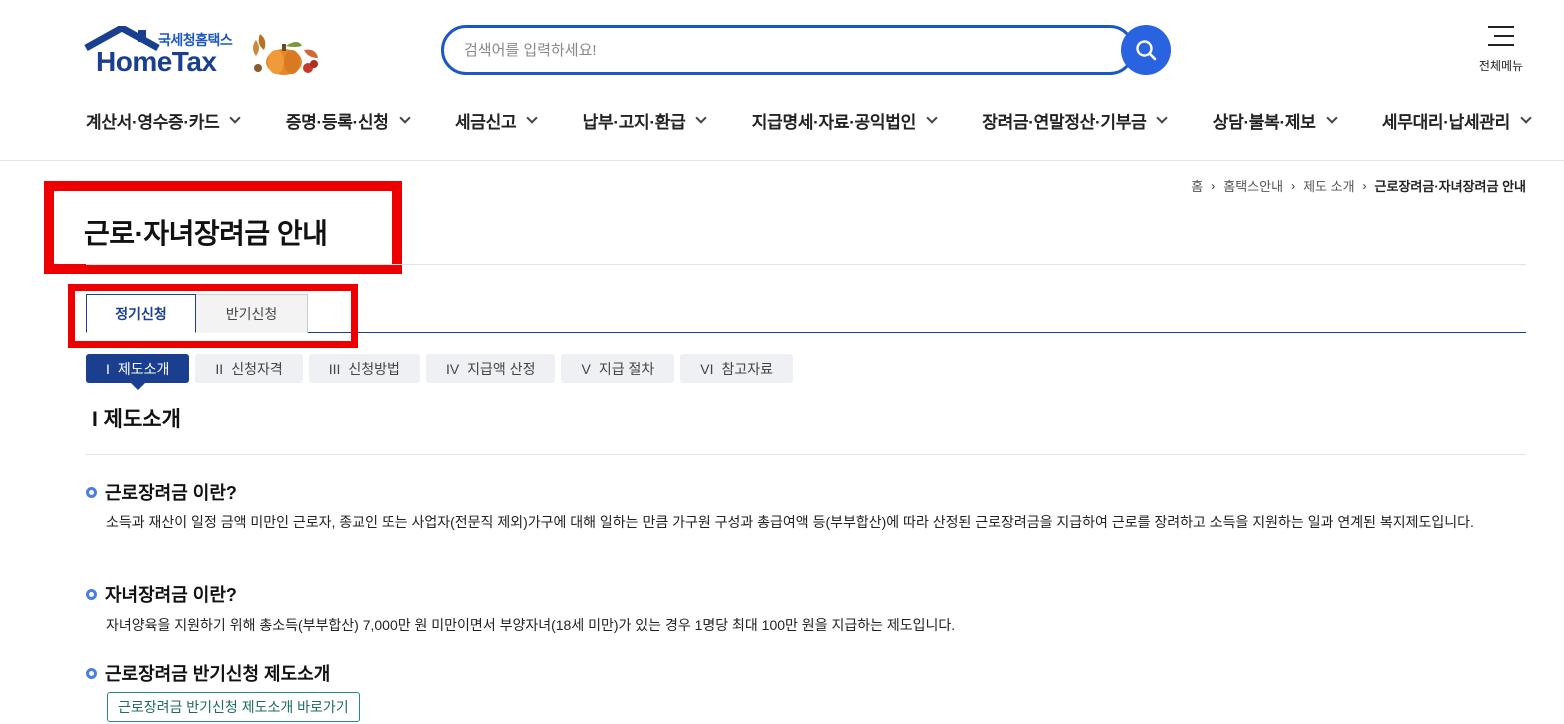 The width and height of the screenshot is (1564, 724). Describe the element at coordinates (806, 454) in the screenshot. I see `section-divider` at that location.